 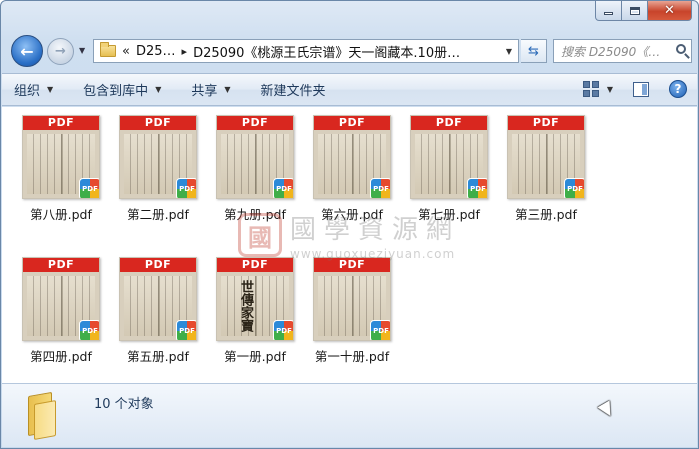 What do you see at coordinates (245, 306) in the screenshot?
I see `cover-title: 世傳家寶` at bounding box center [245, 306].